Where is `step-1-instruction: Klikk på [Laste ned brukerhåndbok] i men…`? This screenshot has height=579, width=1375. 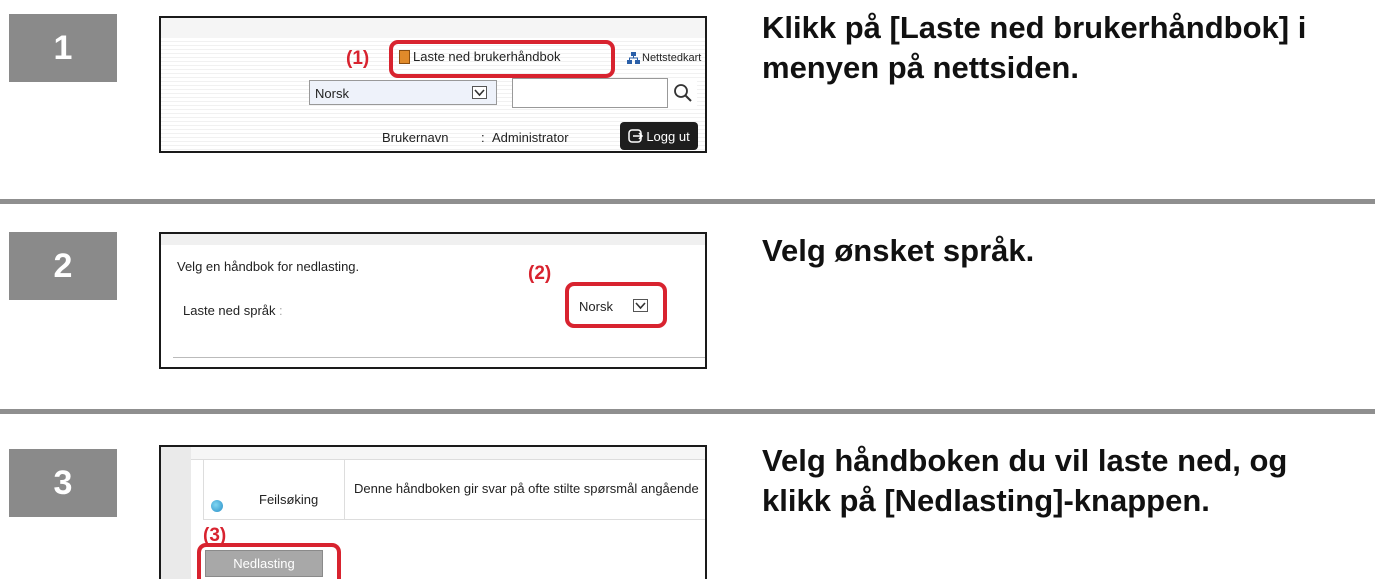
step-1-instruction: Klikk på [Laste ned brukerhåndbok] i men… is located at coordinates (1034, 47).